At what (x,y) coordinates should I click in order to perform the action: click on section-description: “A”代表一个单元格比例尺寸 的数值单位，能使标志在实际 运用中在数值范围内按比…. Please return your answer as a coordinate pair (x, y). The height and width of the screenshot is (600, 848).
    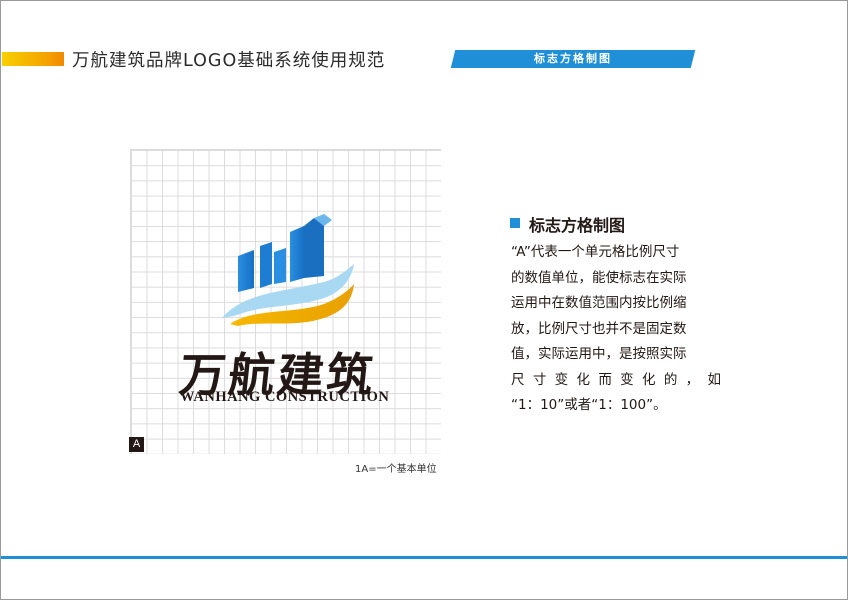
    Looking at the image, I should click on (616, 329).